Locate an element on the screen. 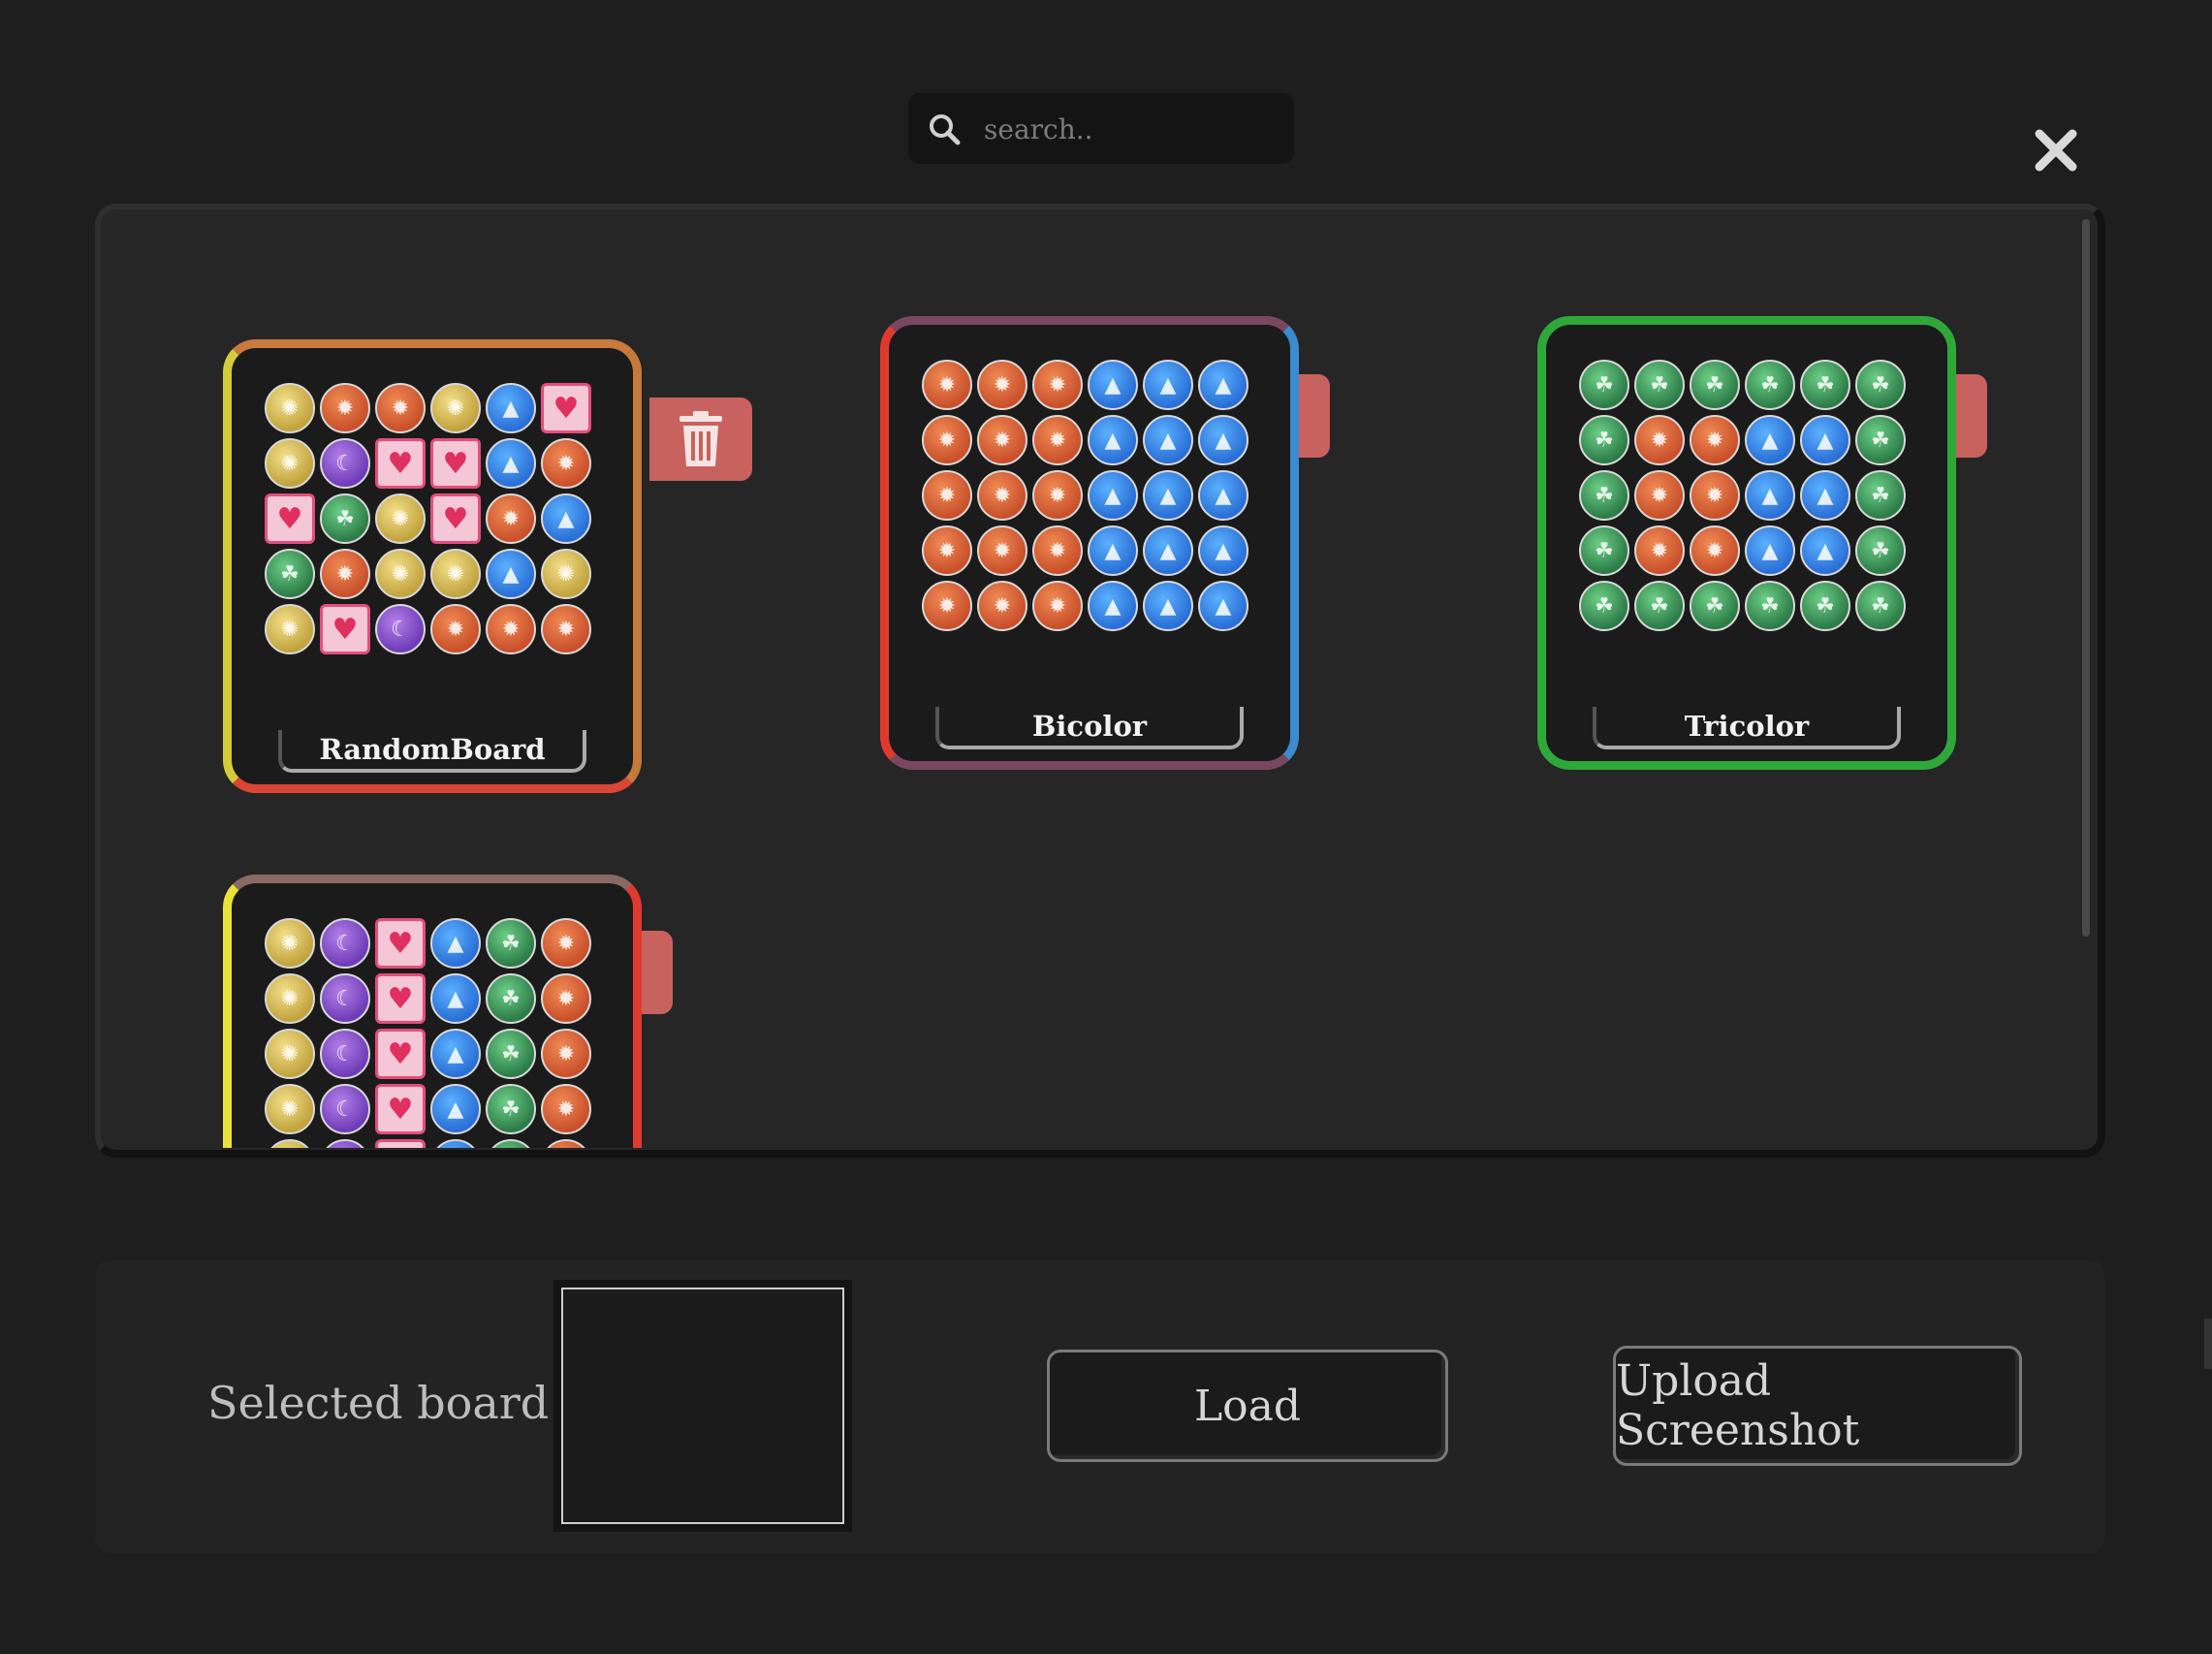 The width and height of the screenshot is (2212, 1654). search-icon is located at coordinates (945, 129).